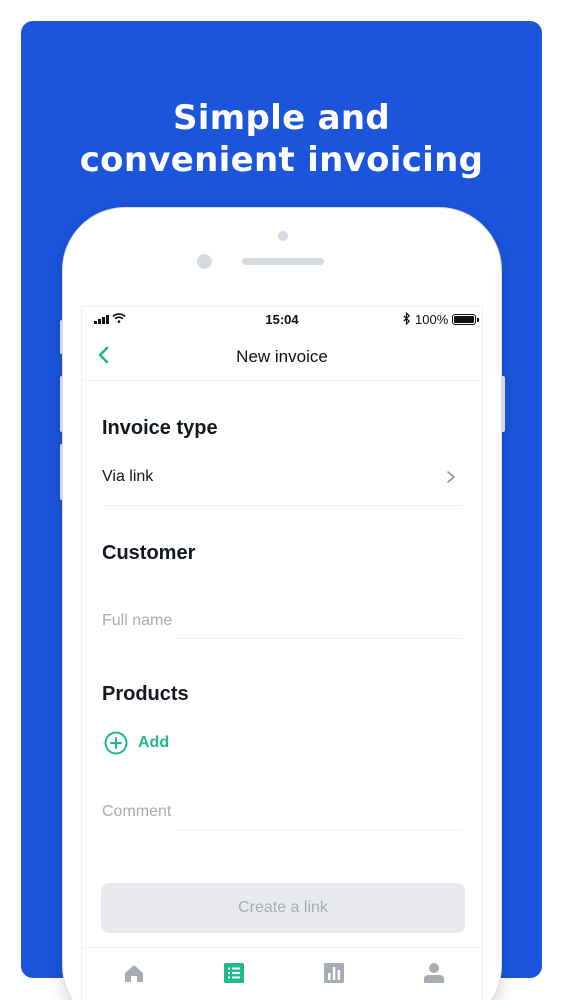  What do you see at coordinates (149, 553) in the screenshot?
I see `customer-heading: Customer` at bounding box center [149, 553].